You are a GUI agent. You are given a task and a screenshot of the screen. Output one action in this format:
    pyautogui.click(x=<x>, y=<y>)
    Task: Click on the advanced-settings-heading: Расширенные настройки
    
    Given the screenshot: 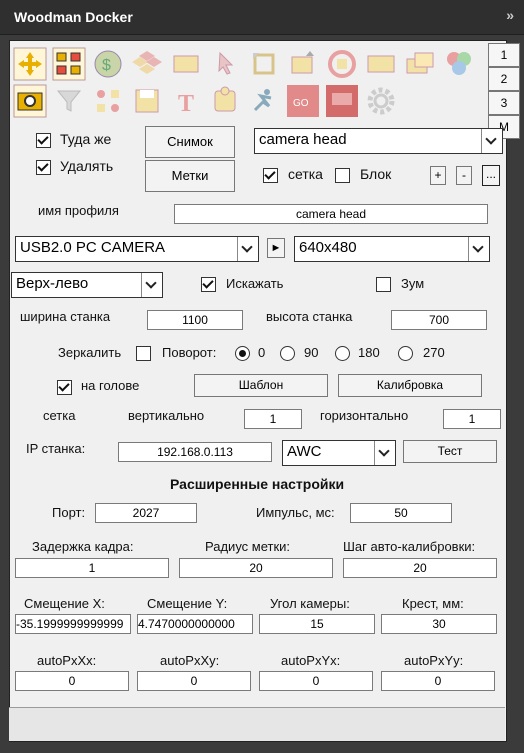 What is the action you would take?
    pyautogui.click(x=257, y=484)
    